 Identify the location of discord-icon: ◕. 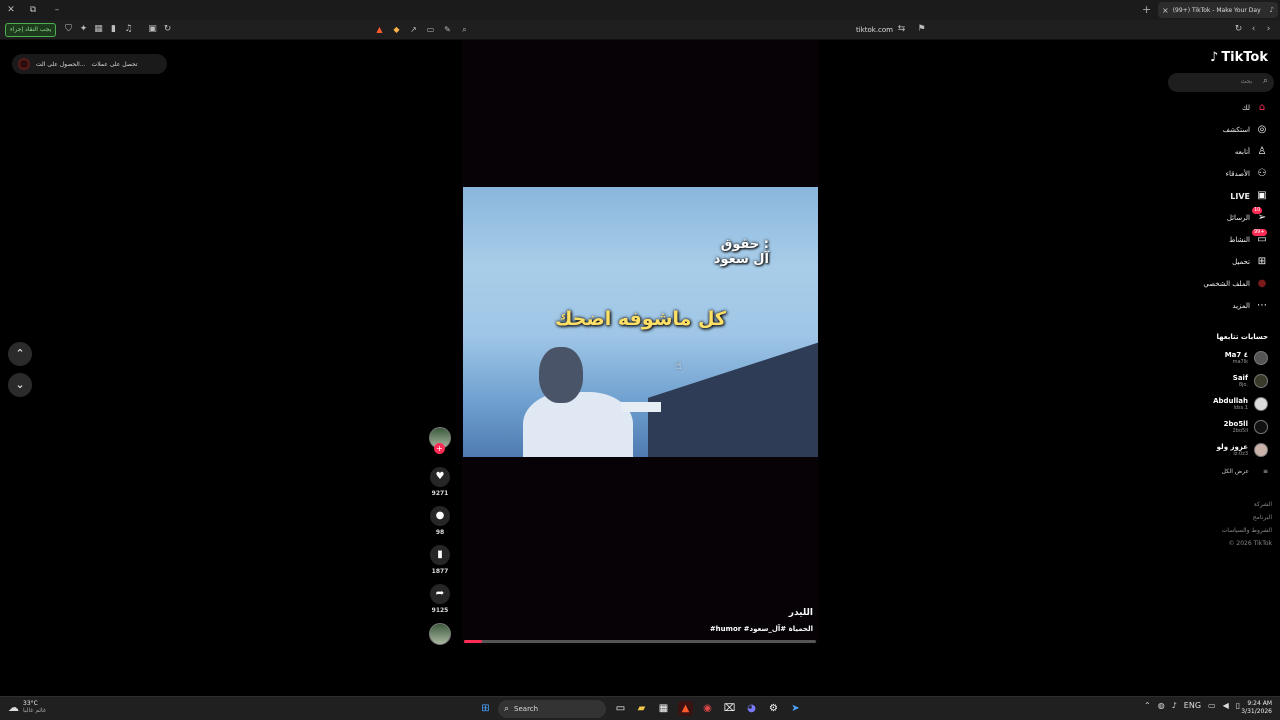
(751, 708).